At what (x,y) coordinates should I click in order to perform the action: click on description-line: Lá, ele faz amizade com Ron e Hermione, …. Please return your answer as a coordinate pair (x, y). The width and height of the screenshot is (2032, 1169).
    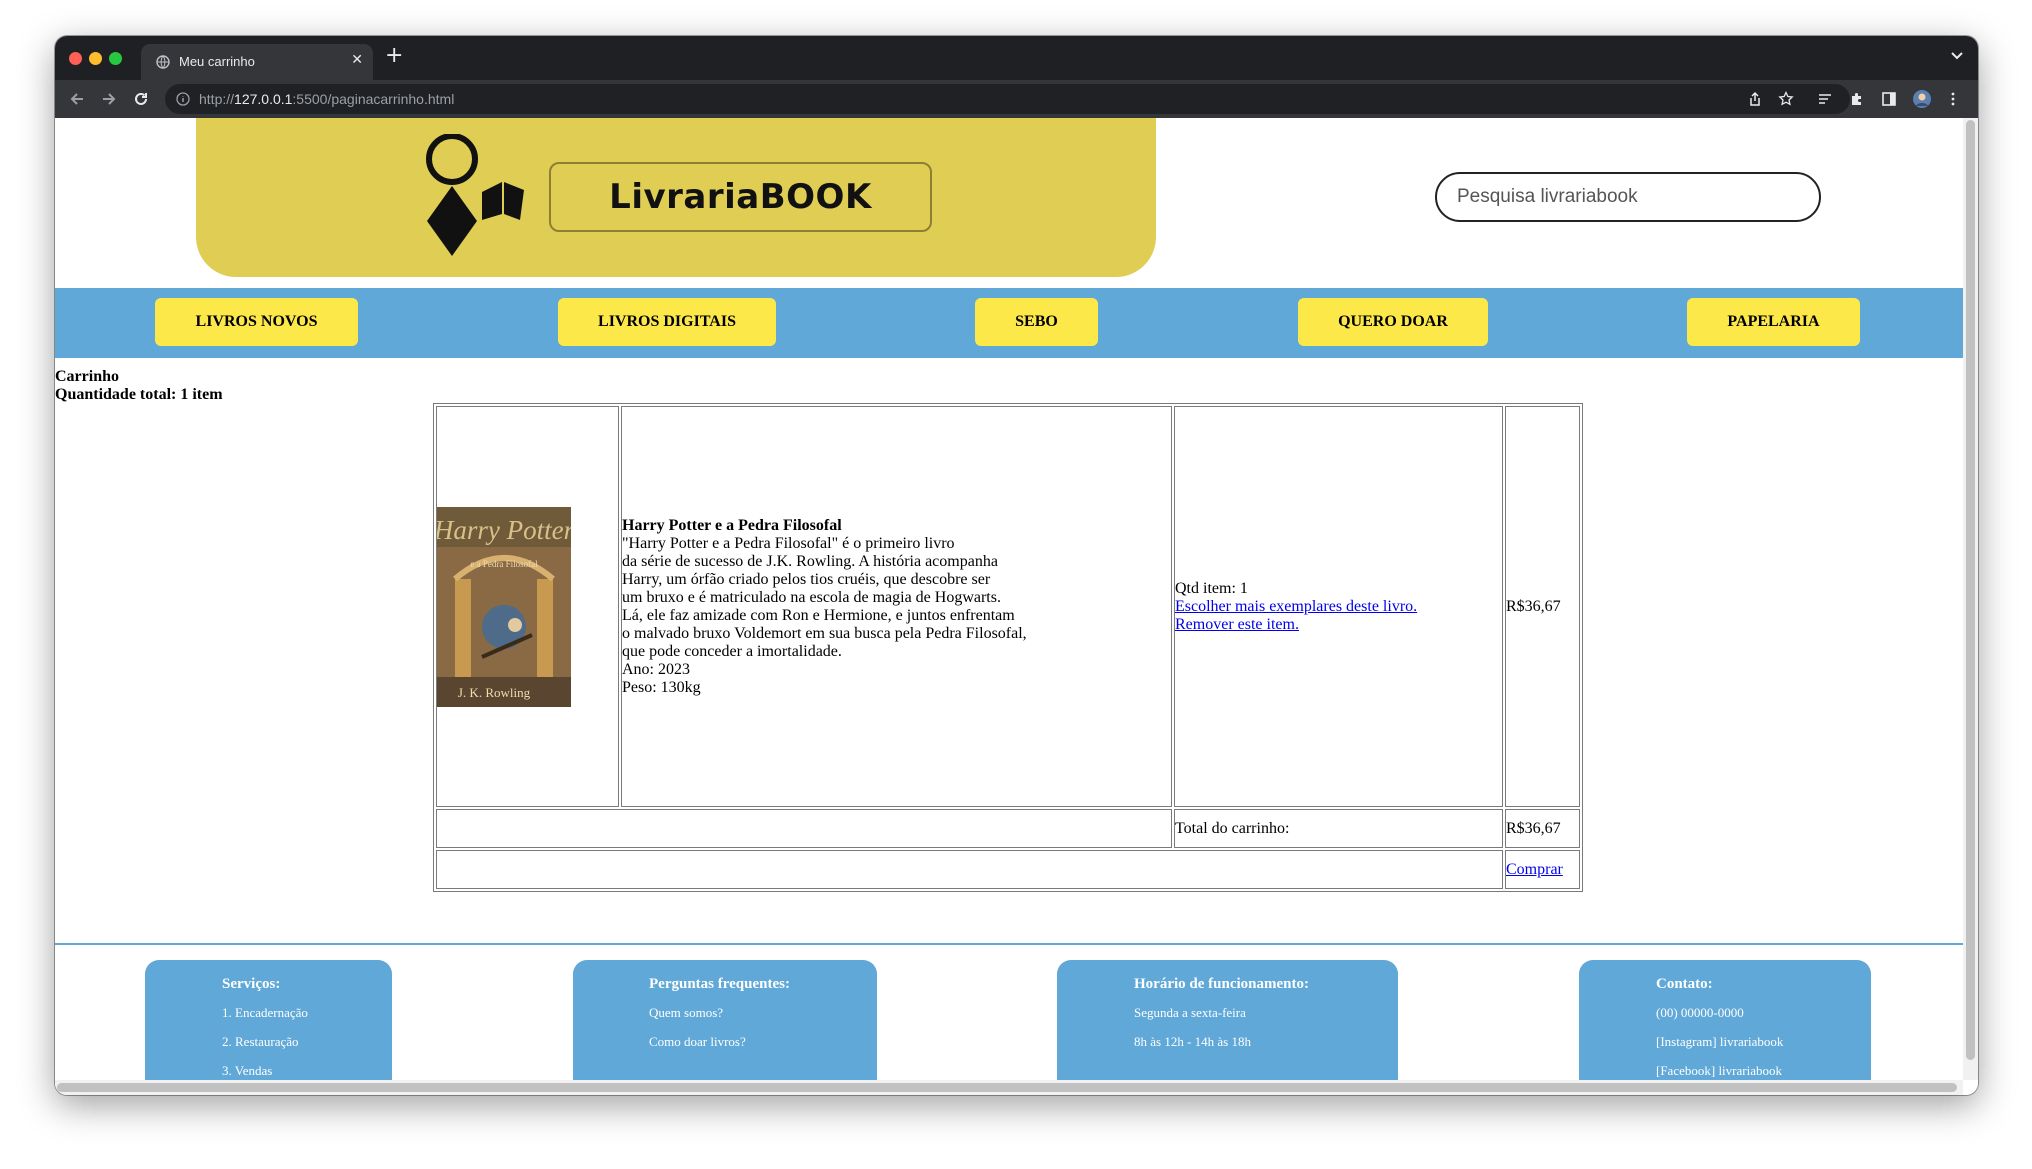
    Looking at the image, I should click on (818, 615).